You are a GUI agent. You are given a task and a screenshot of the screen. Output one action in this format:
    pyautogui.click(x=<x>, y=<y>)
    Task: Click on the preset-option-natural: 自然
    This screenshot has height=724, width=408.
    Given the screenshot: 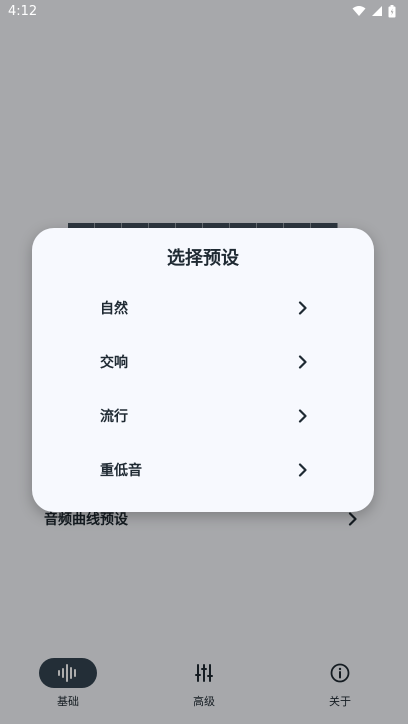 What is the action you would take?
    pyautogui.click(x=205, y=308)
    